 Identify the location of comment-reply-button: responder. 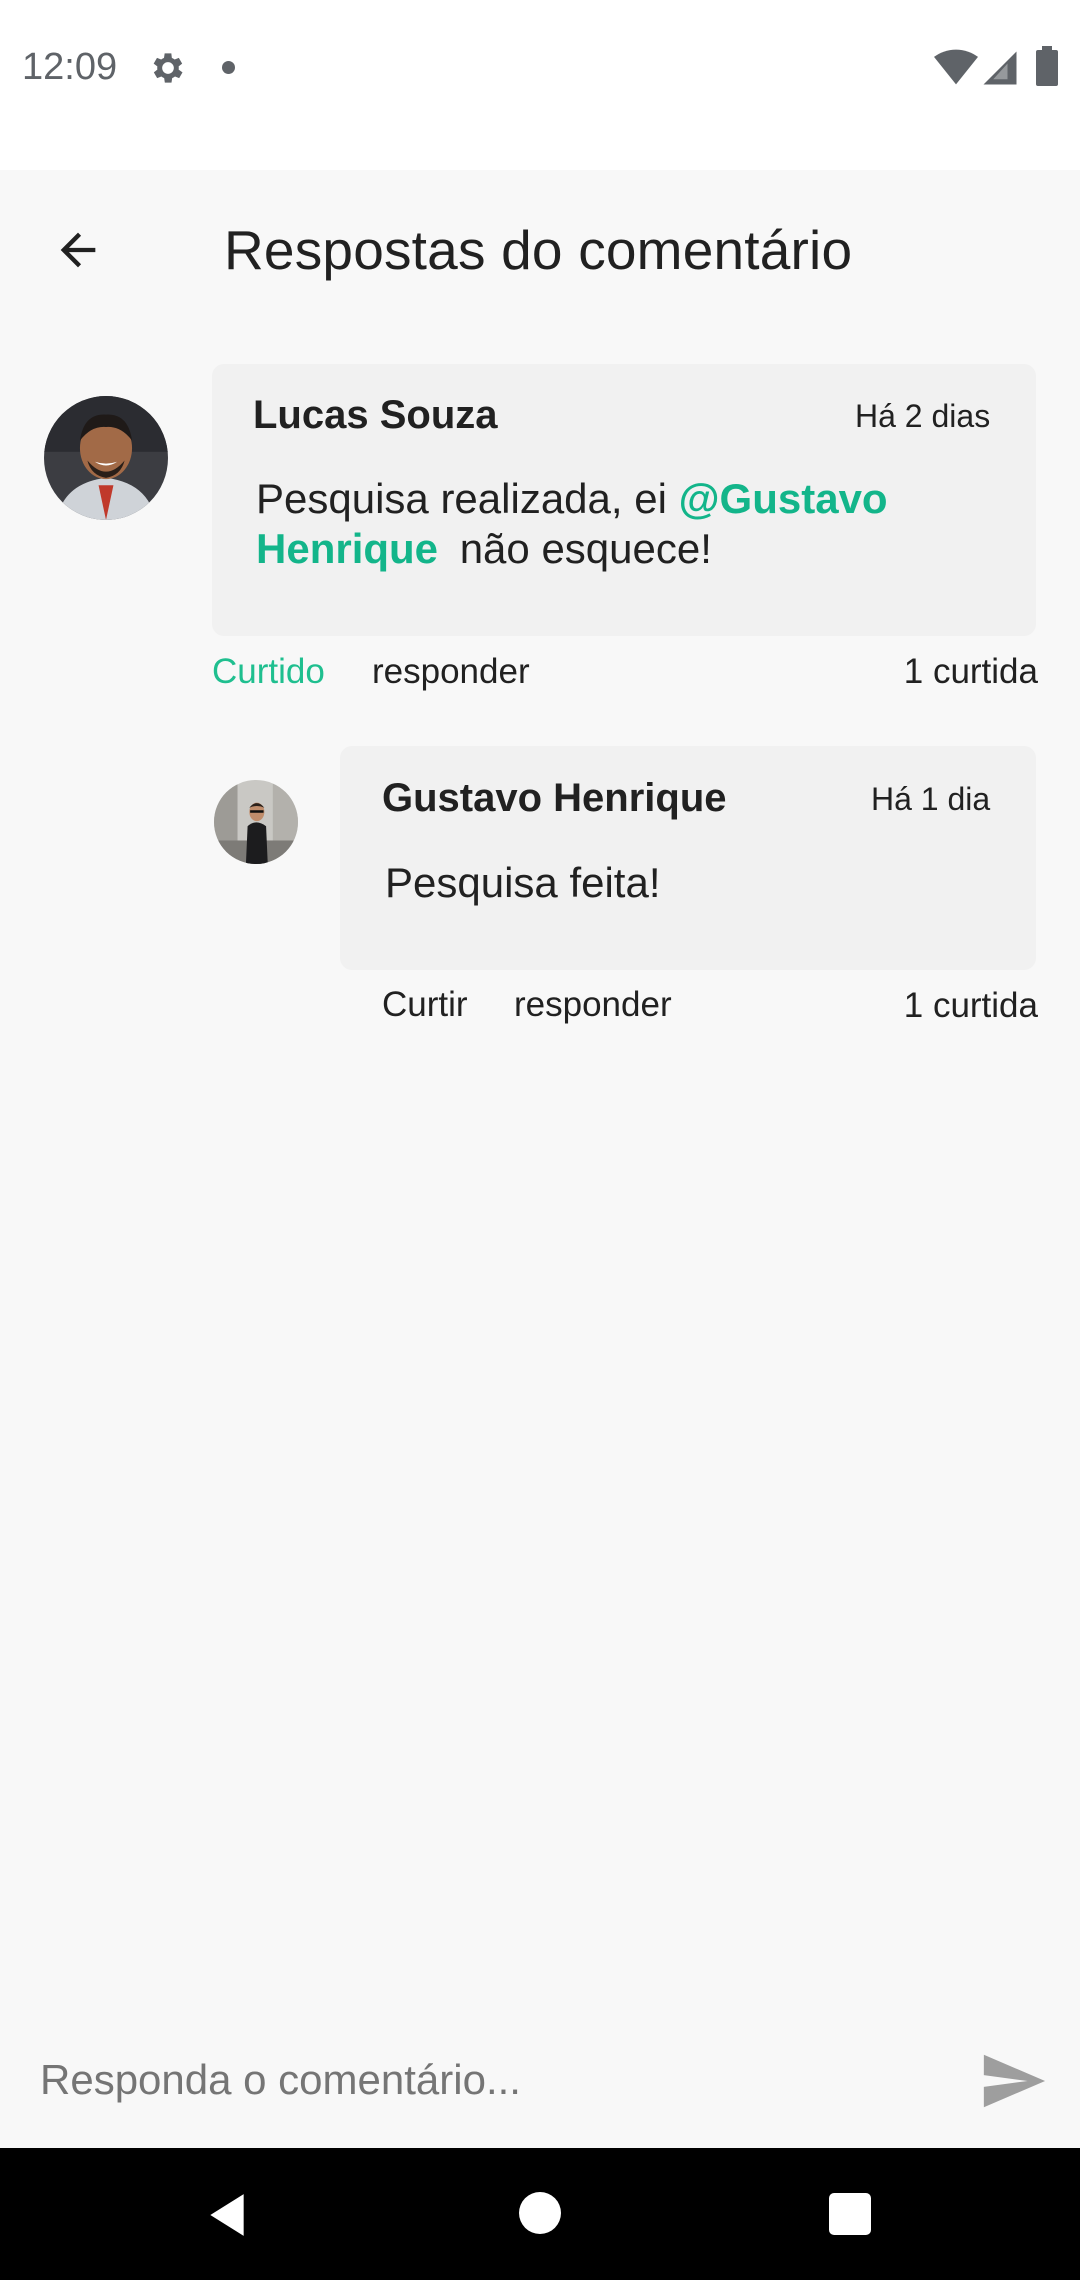
(451, 672).